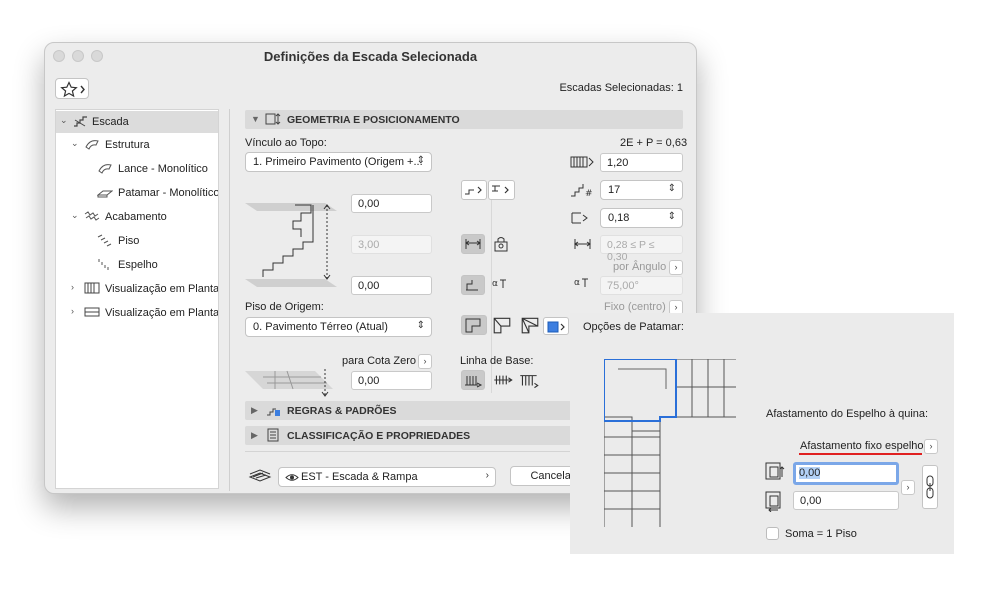 This screenshot has width=999, height=599. Describe the element at coordinates (338, 162) in the screenshot. I see `top-link-select: 1. Primeiro Pavimento (Origem +... ⇕` at that location.